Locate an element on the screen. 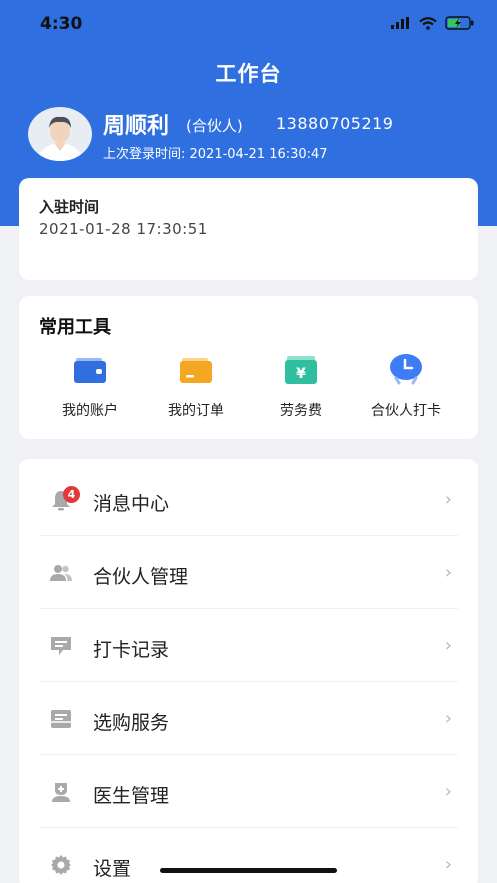  user-avatar-icon is located at coordinates (60, 134).